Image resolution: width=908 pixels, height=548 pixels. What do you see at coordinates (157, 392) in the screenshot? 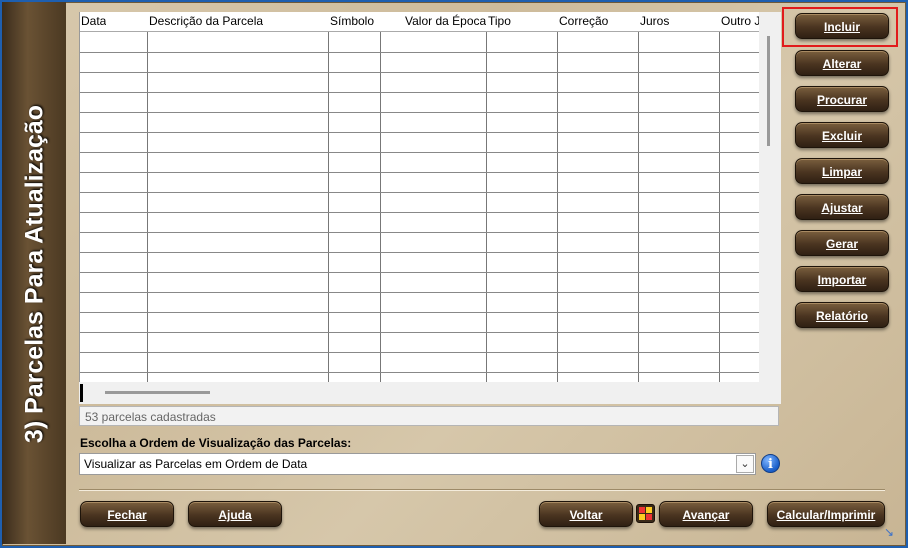
I see `horizontal-scroll-thumb` at bounding box center [157, 392].